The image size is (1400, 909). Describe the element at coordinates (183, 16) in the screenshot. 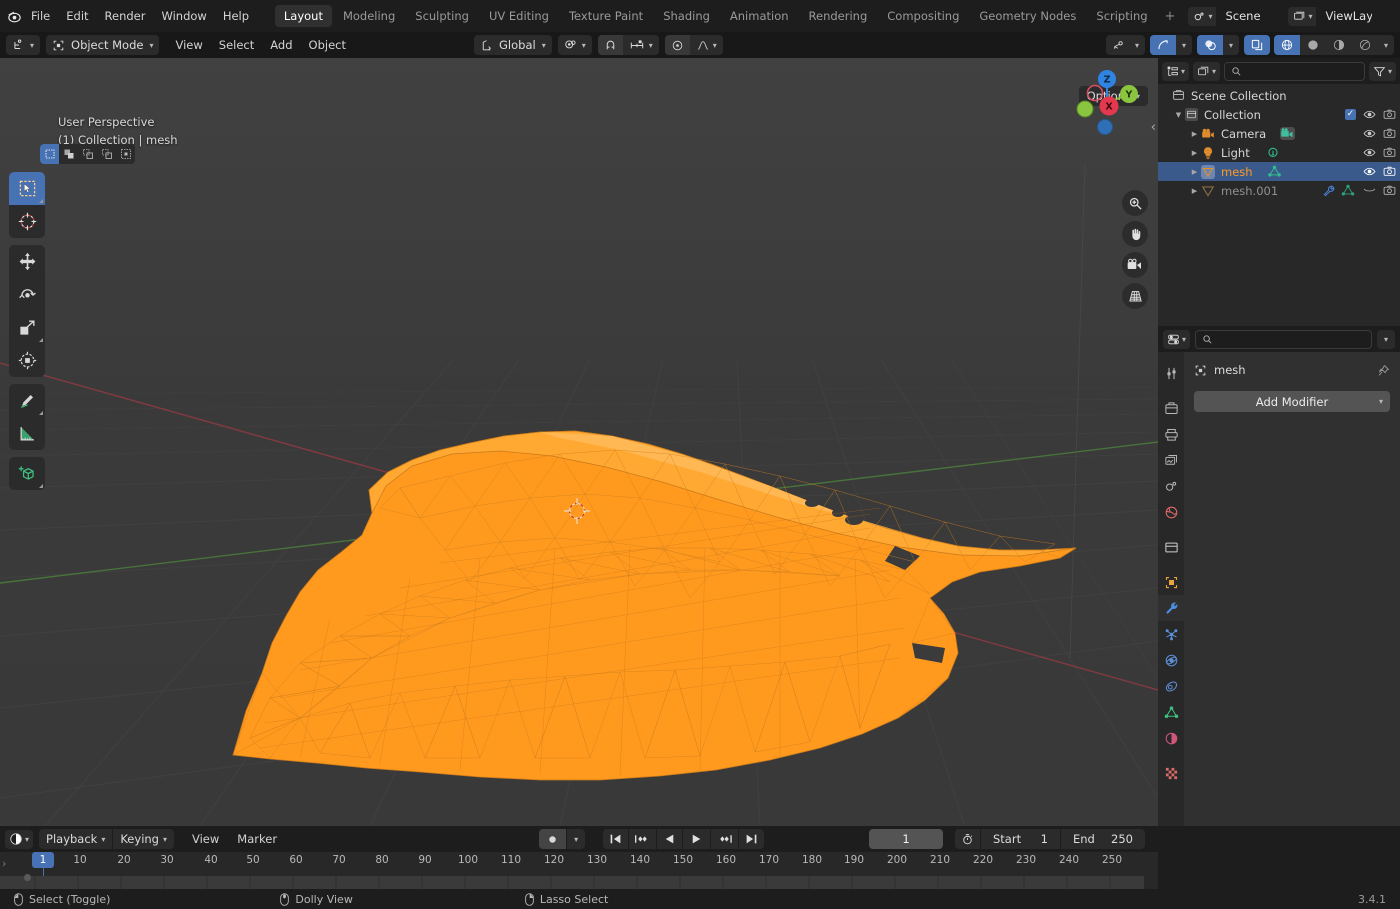

I see `menu-window: Window` at that location.